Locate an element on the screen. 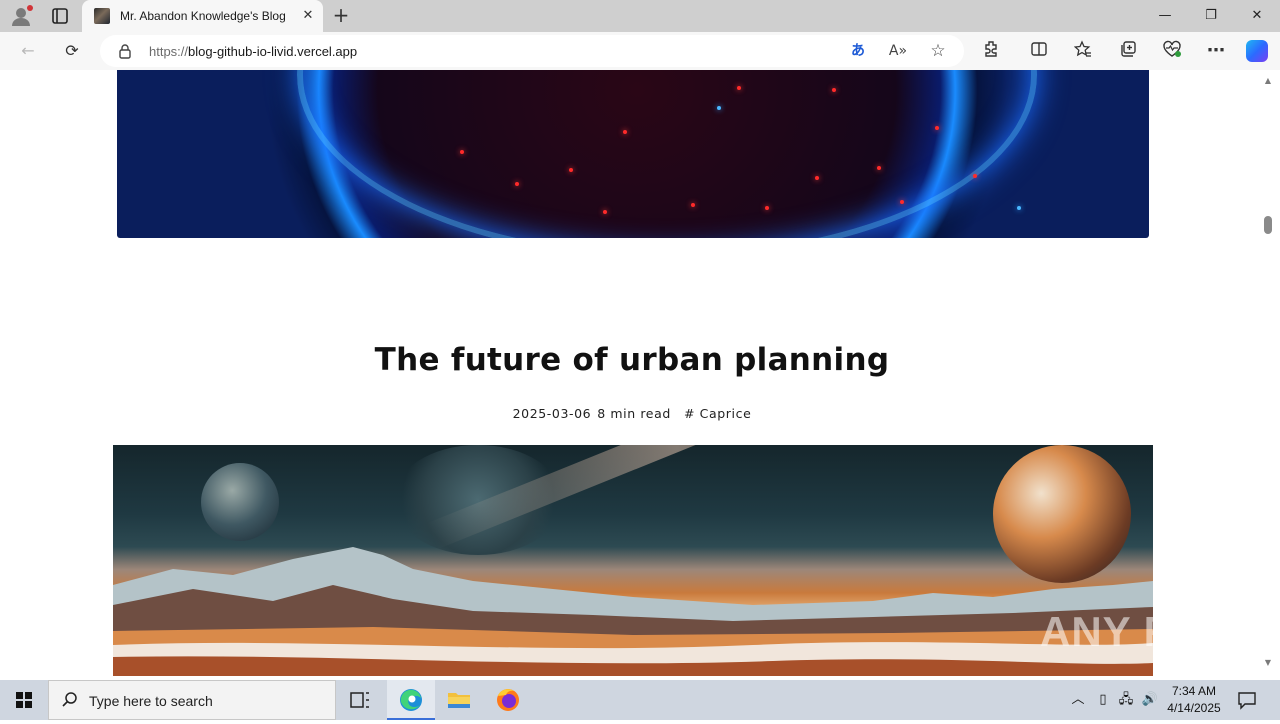  page-scrollbar: ▲ ▼ is located at coordinates (1268, 373).